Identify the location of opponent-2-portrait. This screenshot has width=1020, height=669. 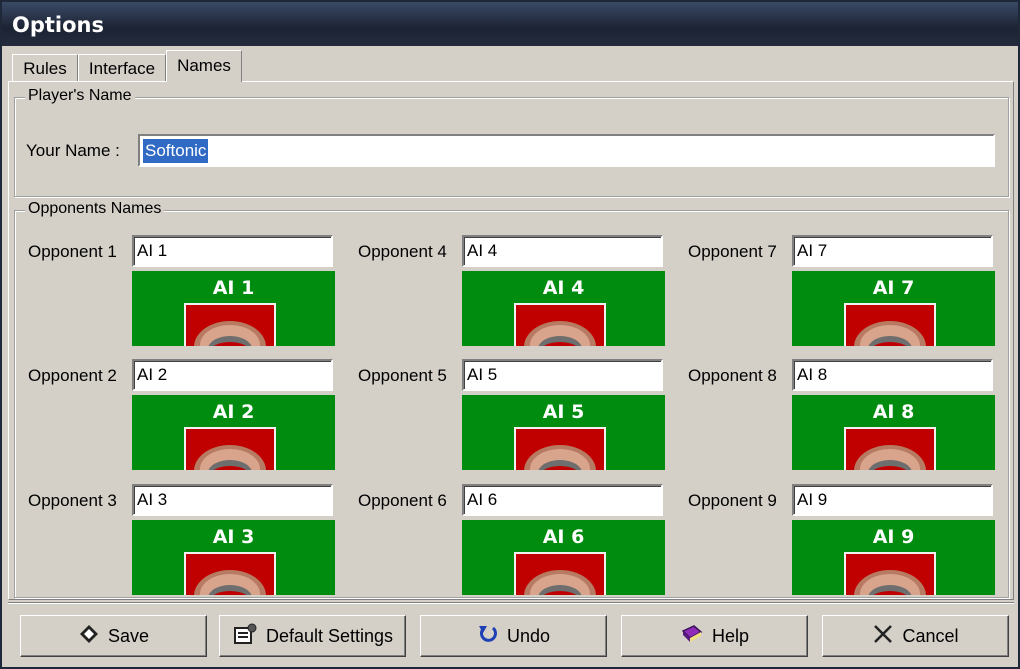
(230, 448).